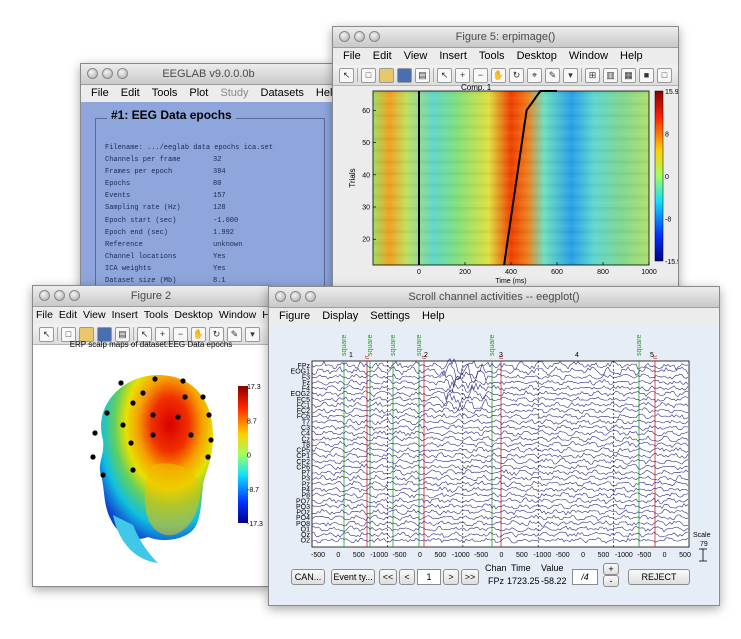  I want to click on erpimage-toolbar: ↖ □ ▤ ↖ + − ✋ ↻ ⌖ ✎ ▾ ⊞ ▥ ▦ ■ □, so click(505, 75).